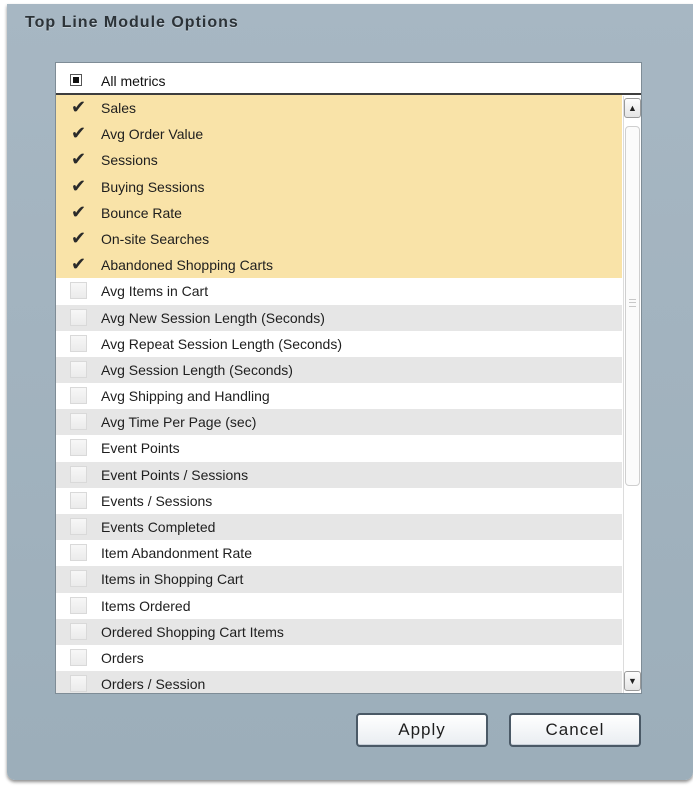  What do you see at coordinates (185, 396) in the screenshot?
I see `metric-label: Avg Shipping and Handling` at bounding box center [185, 396].